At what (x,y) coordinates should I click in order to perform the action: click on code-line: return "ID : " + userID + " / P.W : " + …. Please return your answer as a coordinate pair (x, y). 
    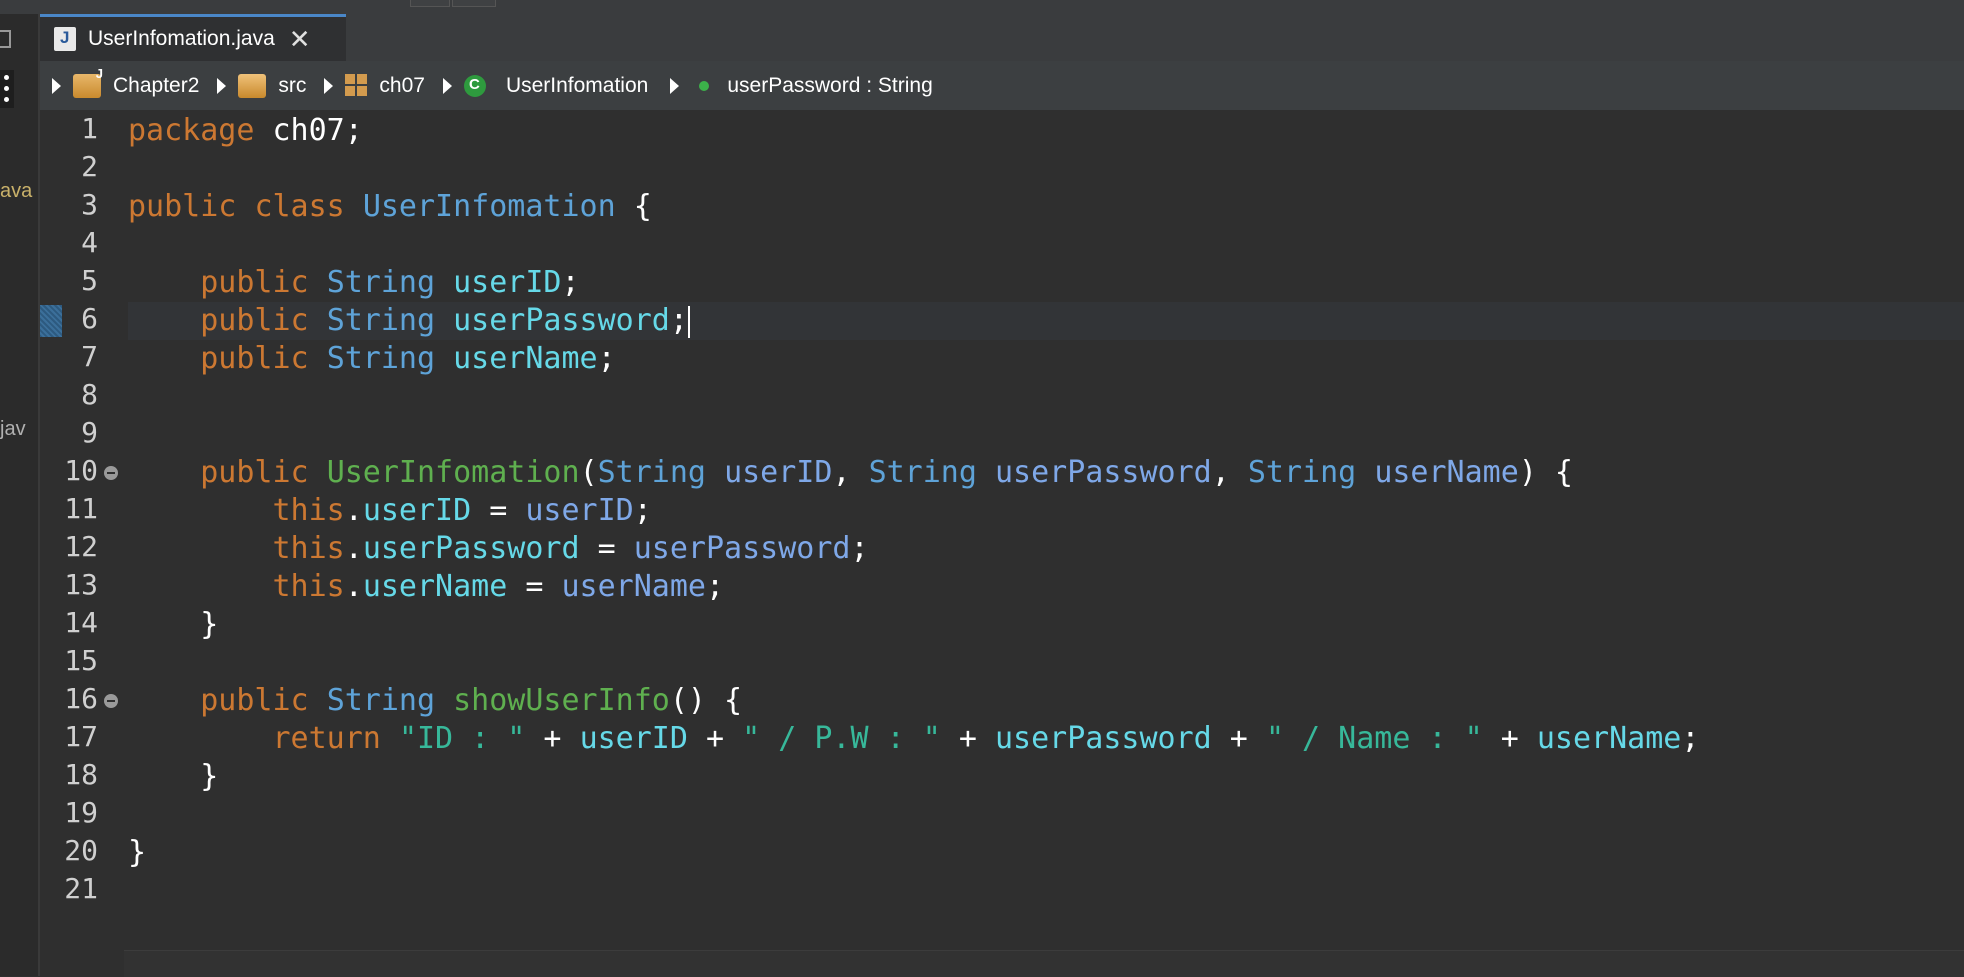
    Looking at the image, I should click on (914, 739).